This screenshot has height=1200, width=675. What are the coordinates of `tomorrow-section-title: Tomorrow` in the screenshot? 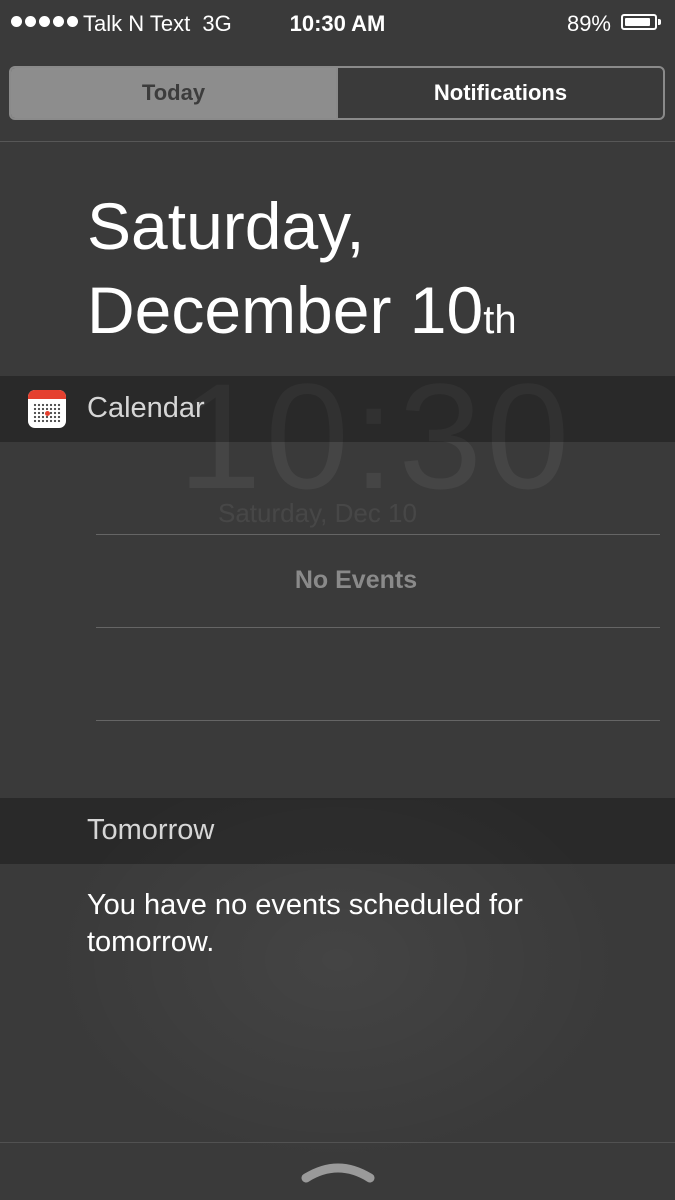 It's located at (151, 830).